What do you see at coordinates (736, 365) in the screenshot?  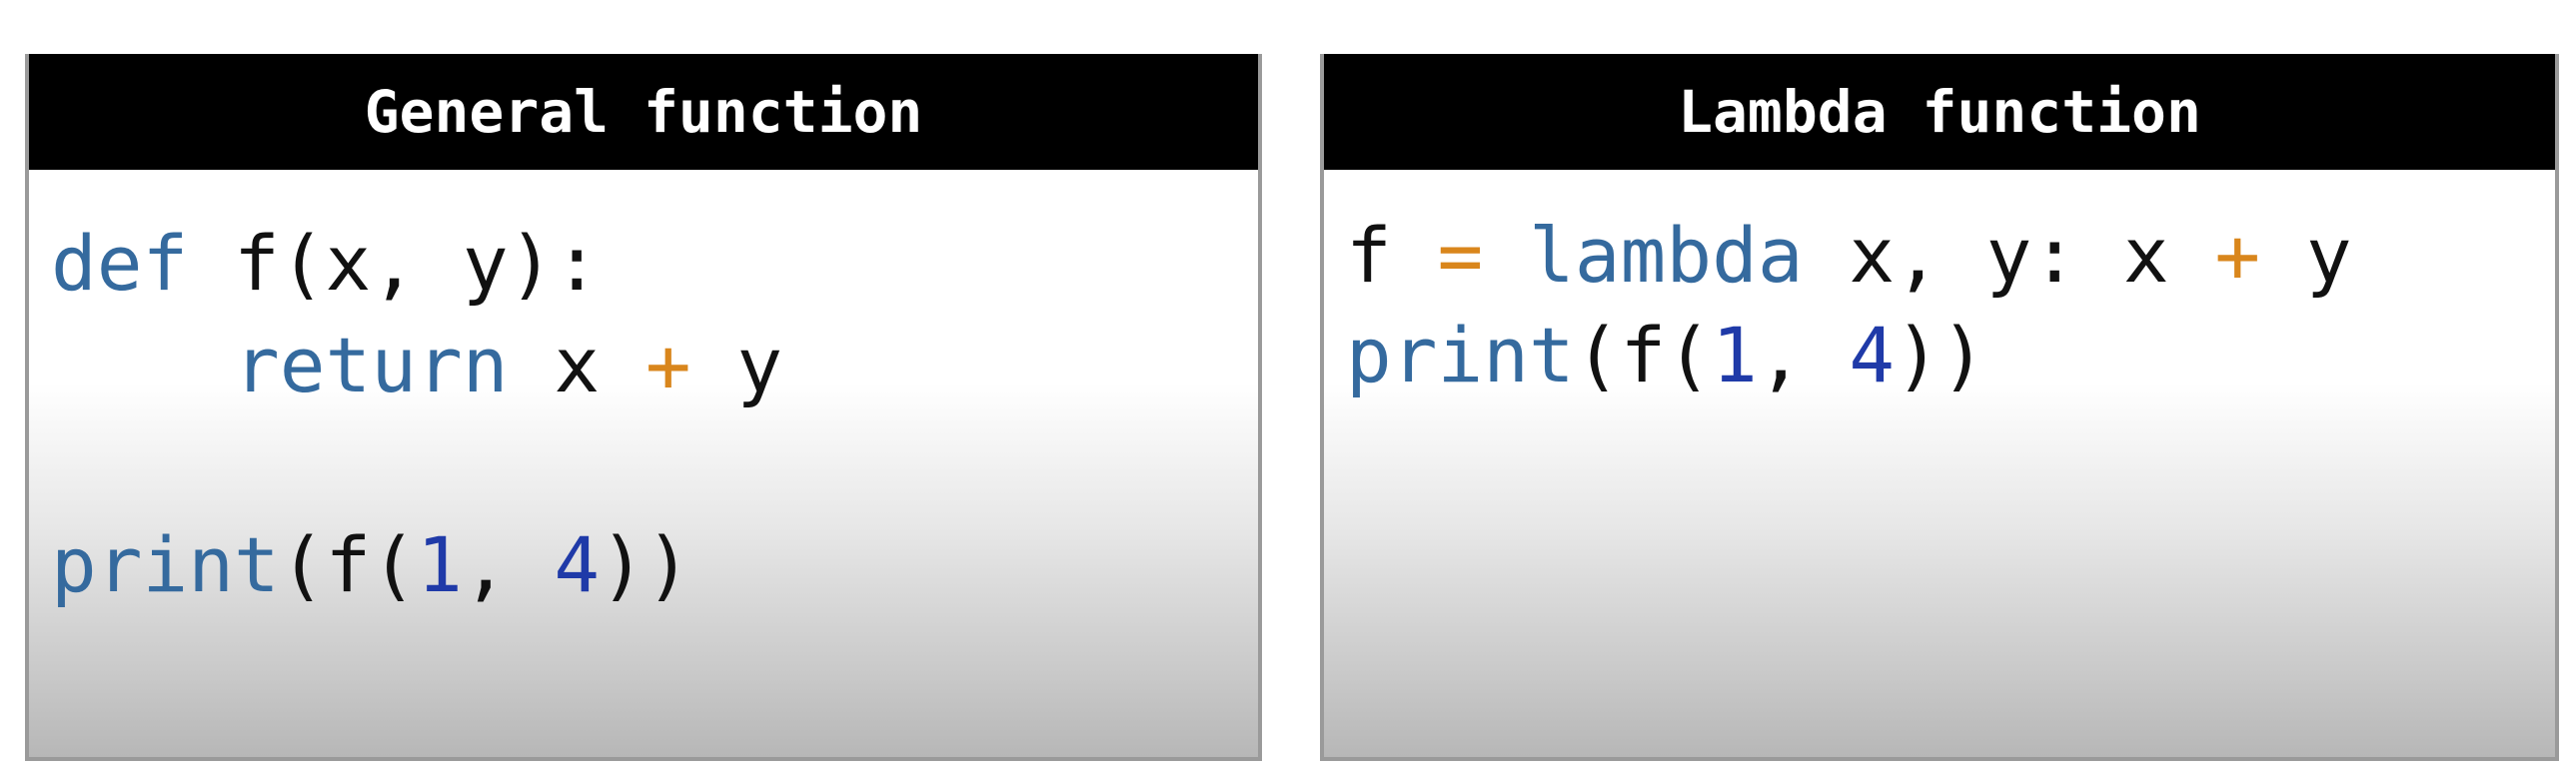 I see `return-right-operand: y` at bounding box center [736, 365].